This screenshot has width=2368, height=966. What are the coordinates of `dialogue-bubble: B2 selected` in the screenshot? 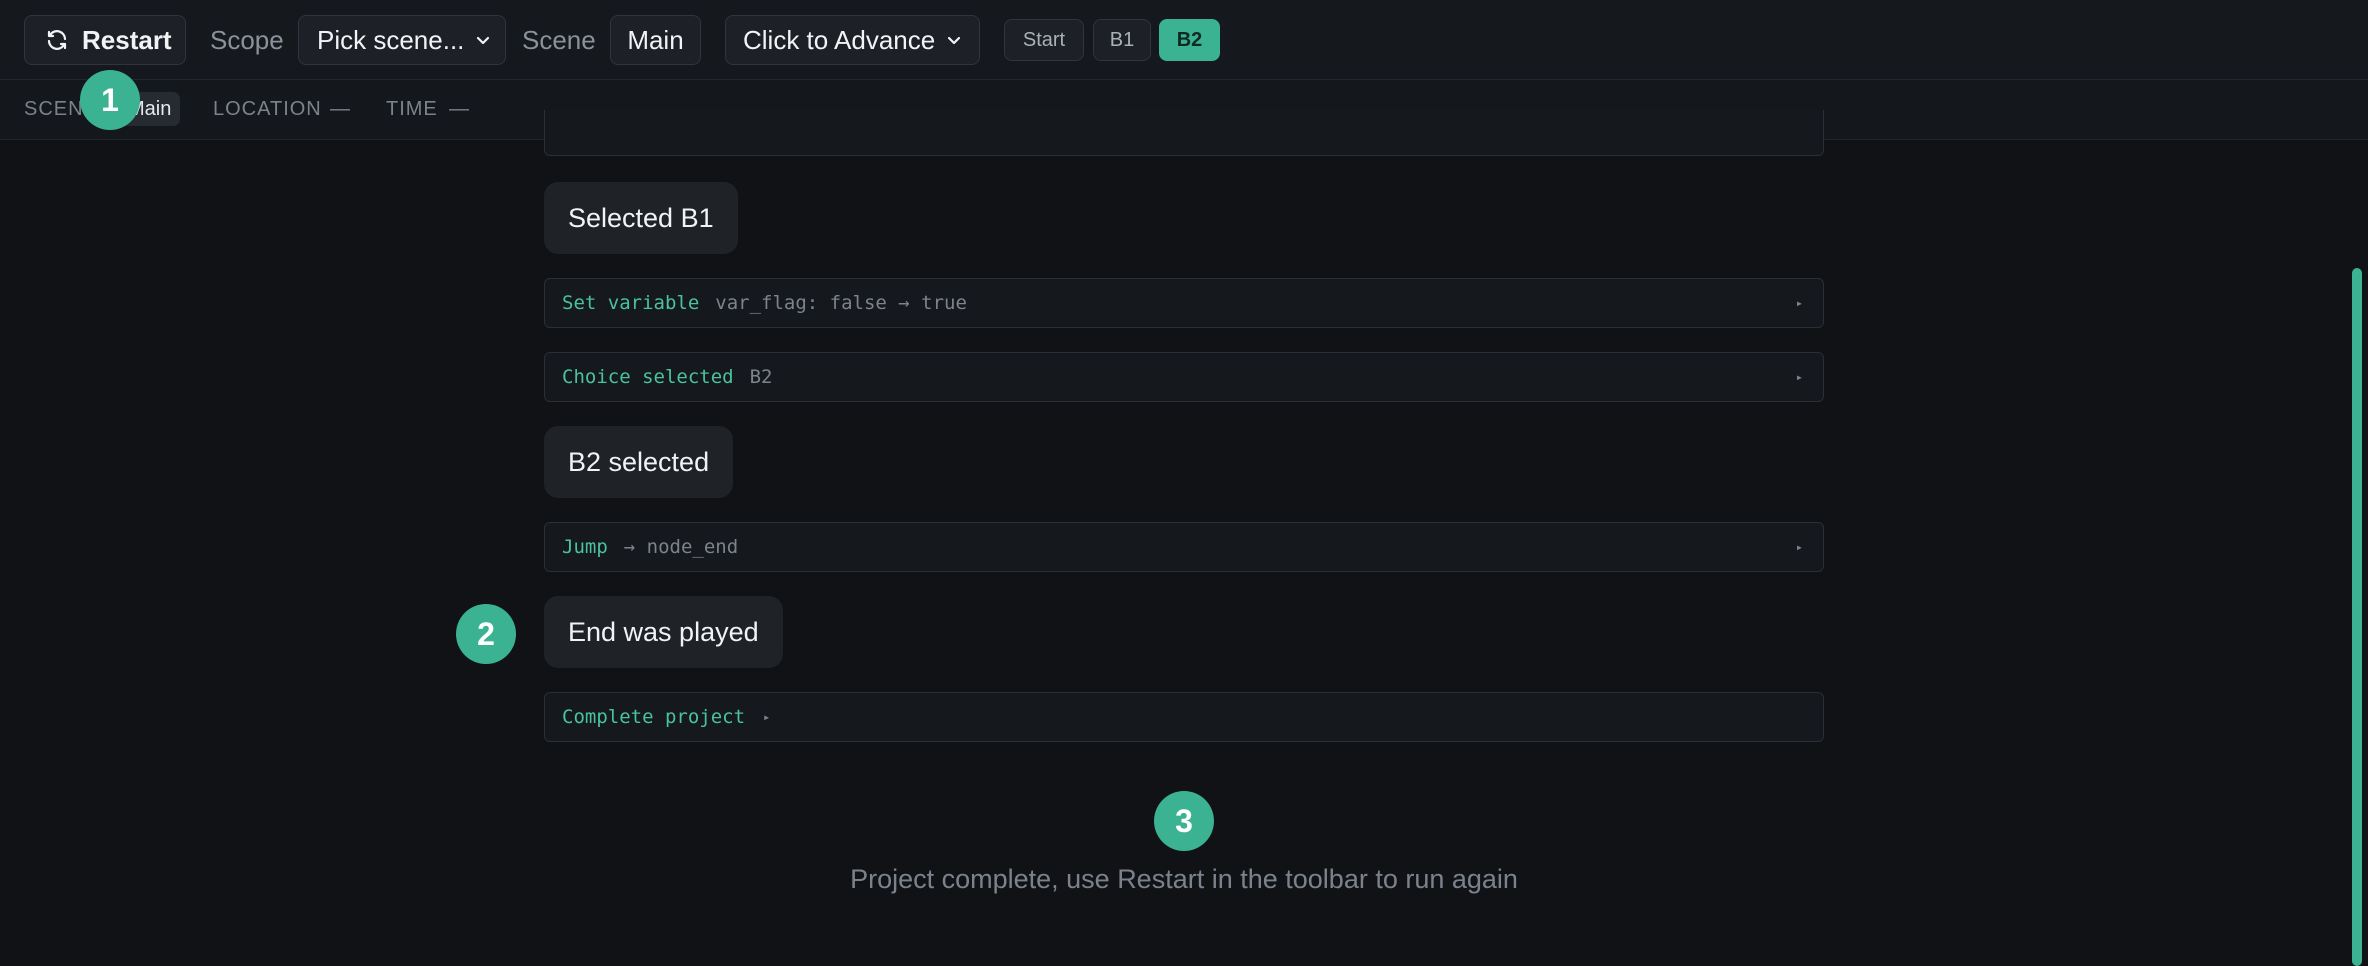 It's located at (639, 462).